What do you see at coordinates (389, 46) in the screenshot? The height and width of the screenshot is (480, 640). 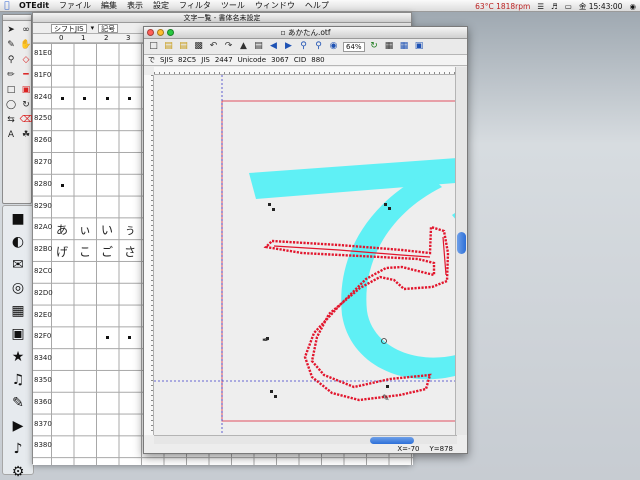 I see `preview-icon: ▦` at bounding box center [389, 46].